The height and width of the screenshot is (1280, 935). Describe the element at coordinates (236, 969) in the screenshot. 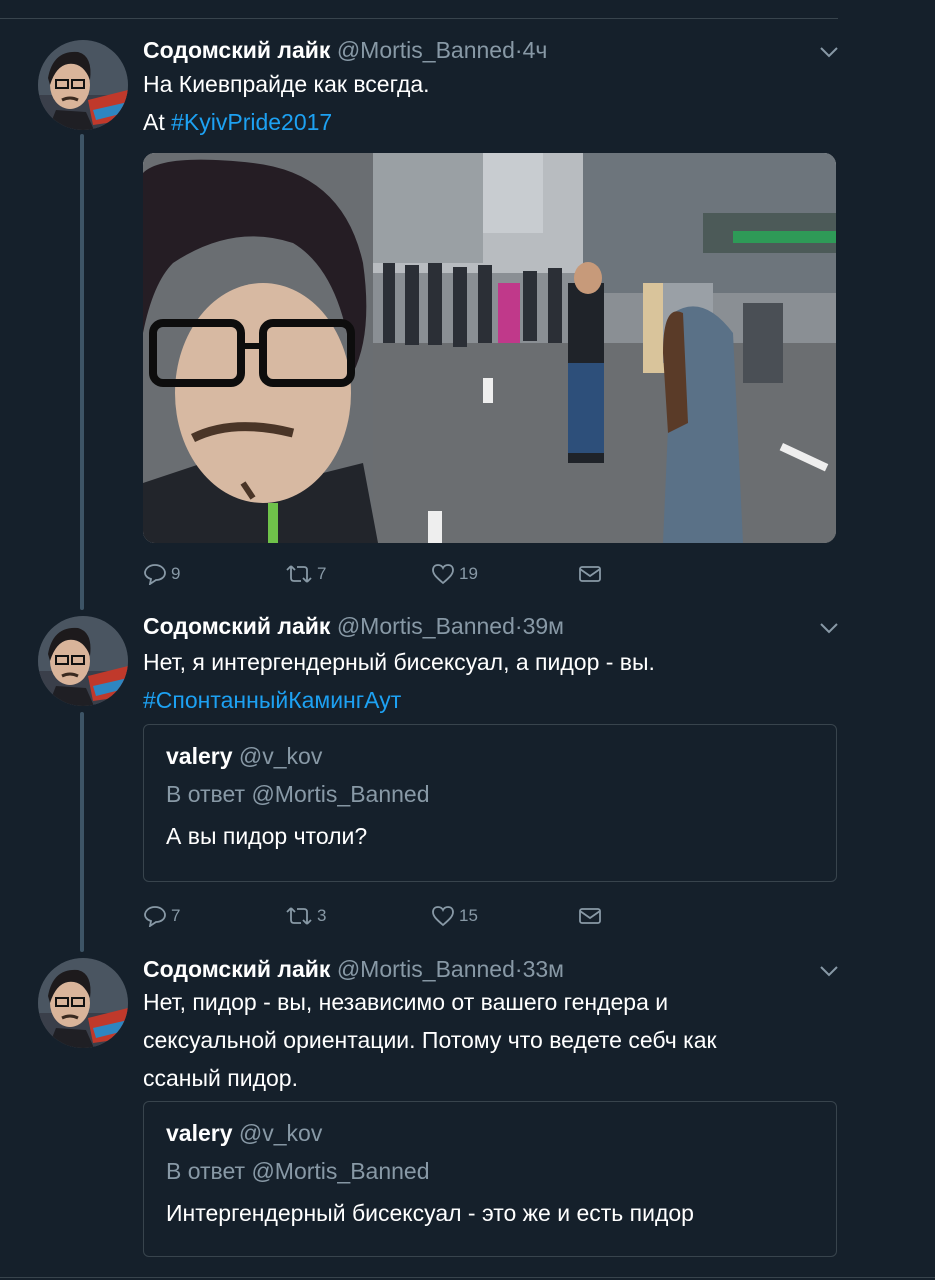

I see `author-name: Содомский лайк` at that location.